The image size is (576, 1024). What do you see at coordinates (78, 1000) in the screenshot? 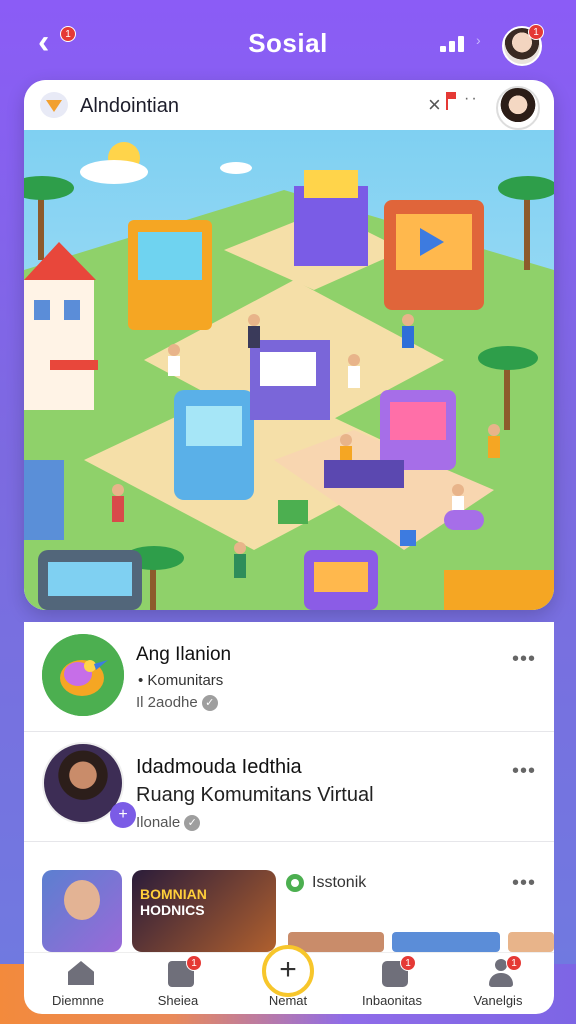
I see `nav-label: Diemnne` at bounding box center [78, 1000].